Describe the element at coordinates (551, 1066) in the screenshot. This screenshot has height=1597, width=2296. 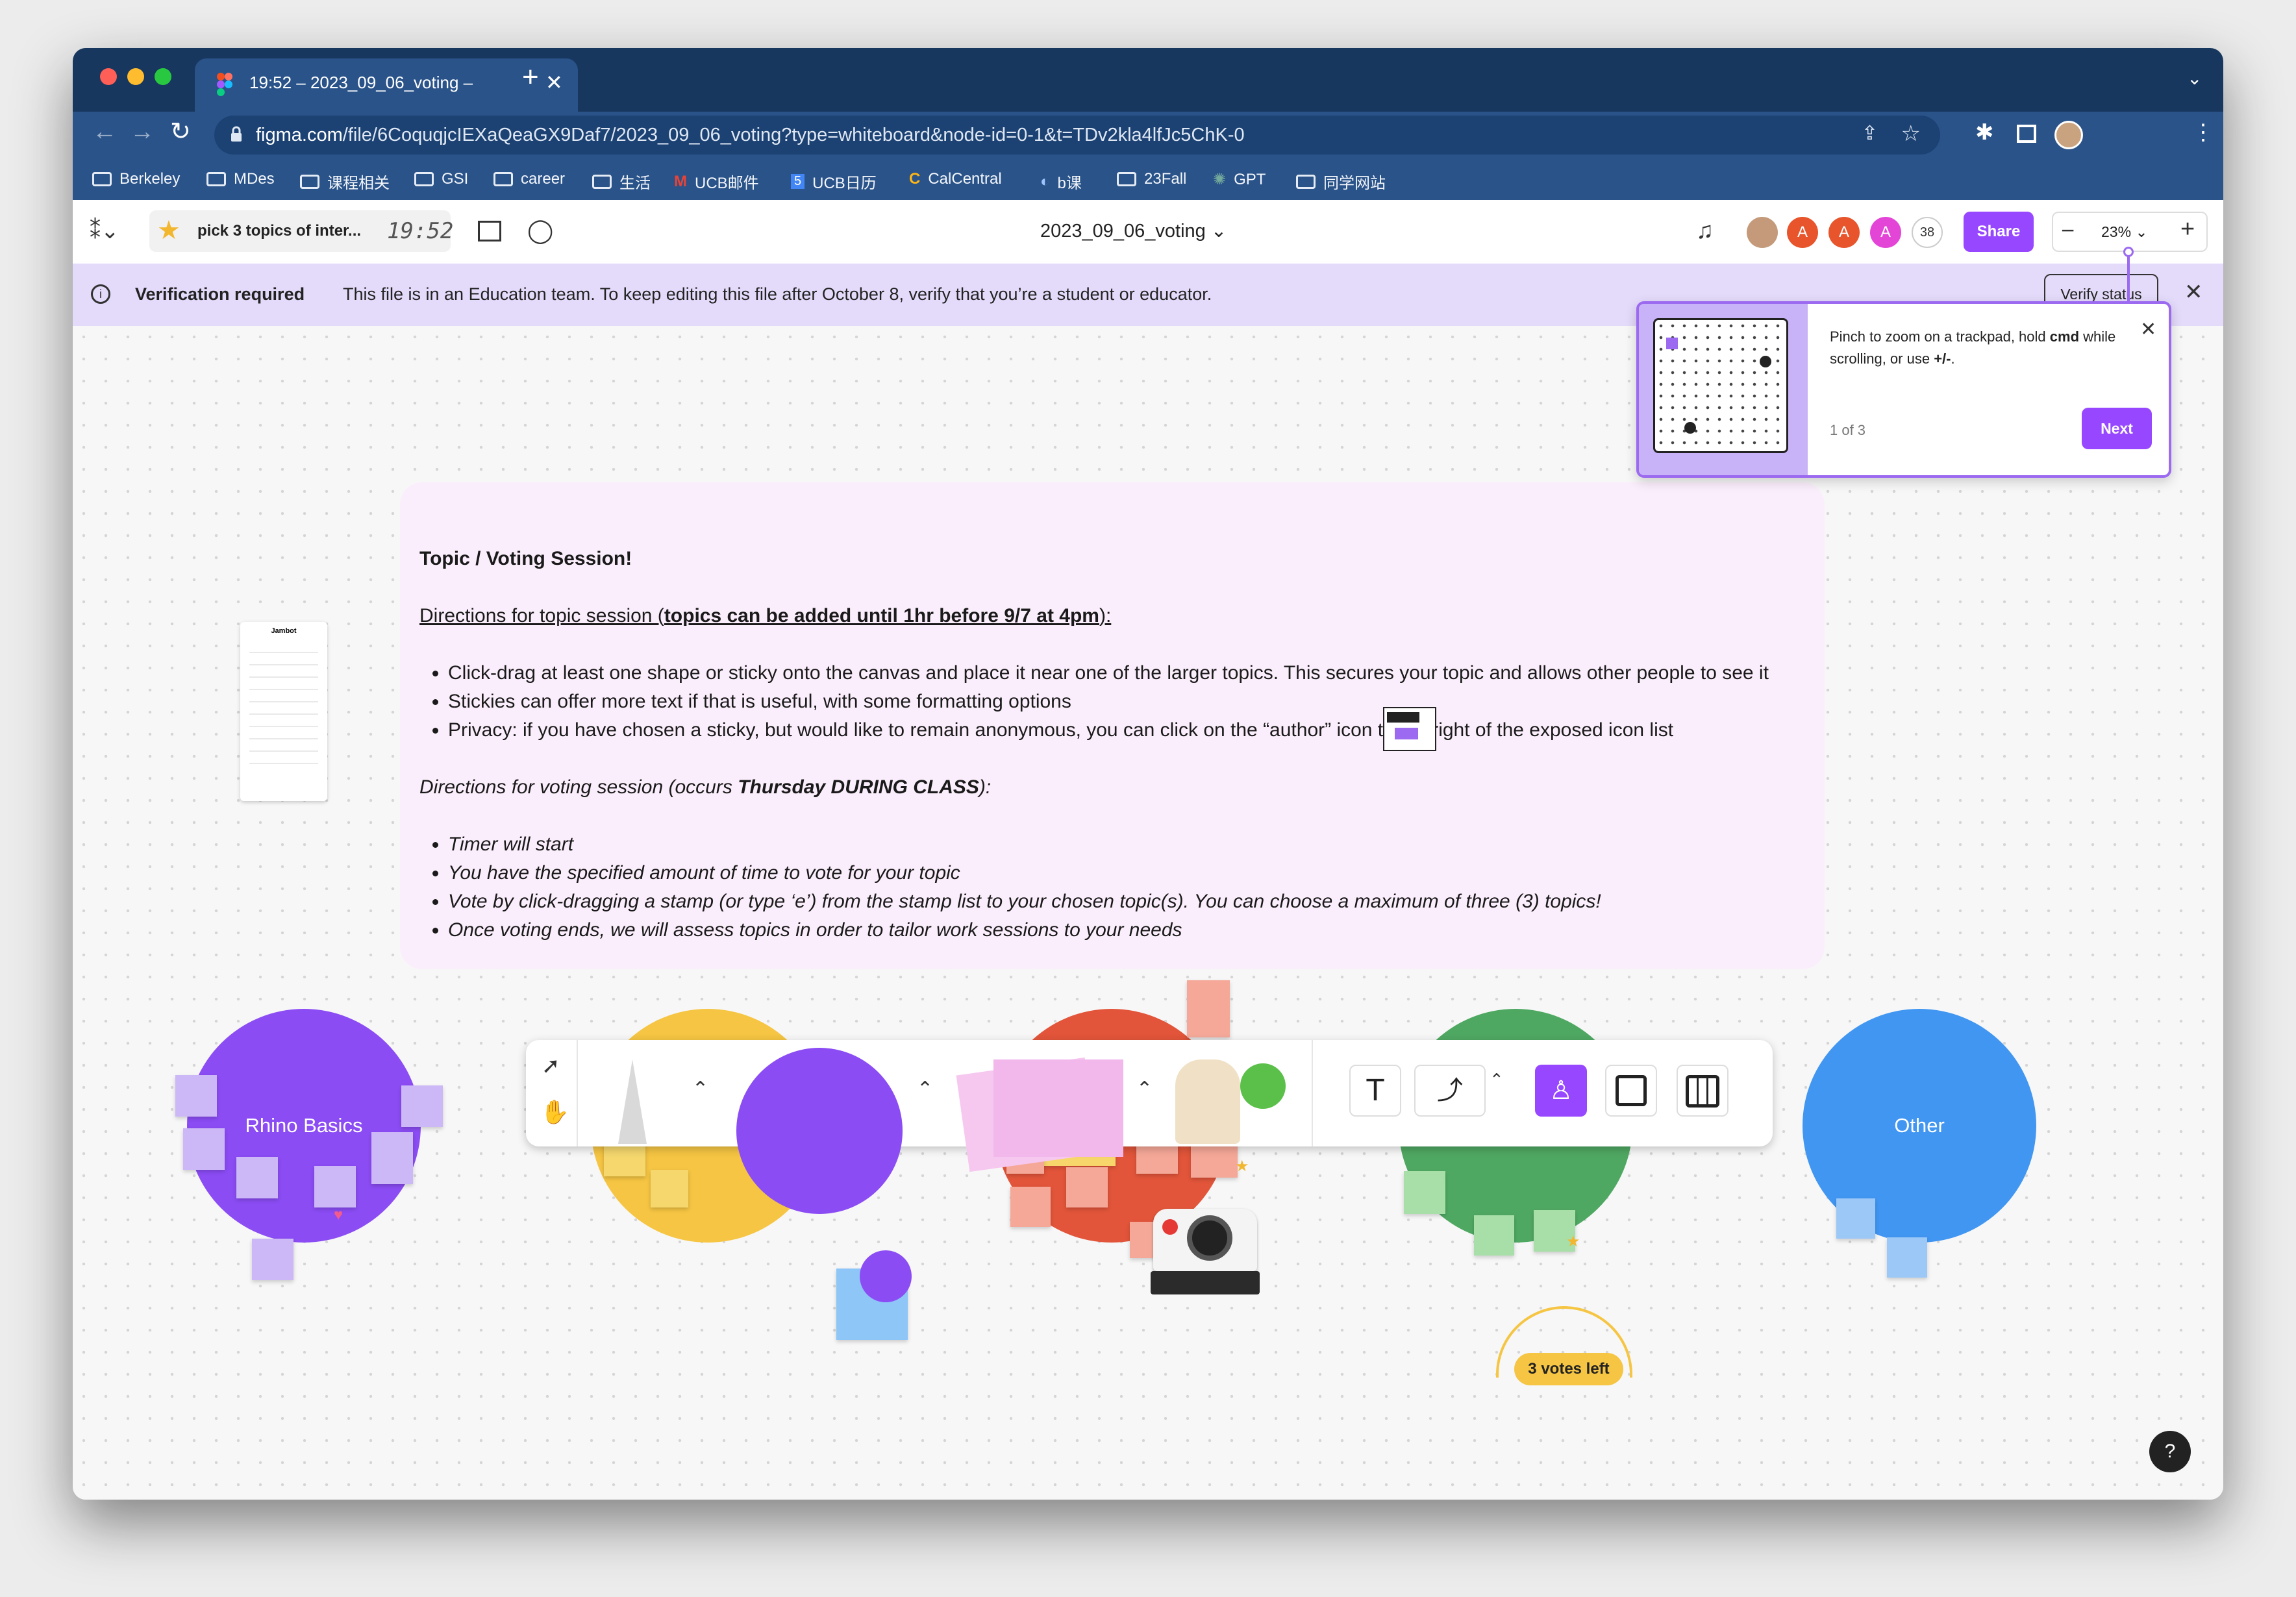
I see `select-tool-icon: ➚` at that location.